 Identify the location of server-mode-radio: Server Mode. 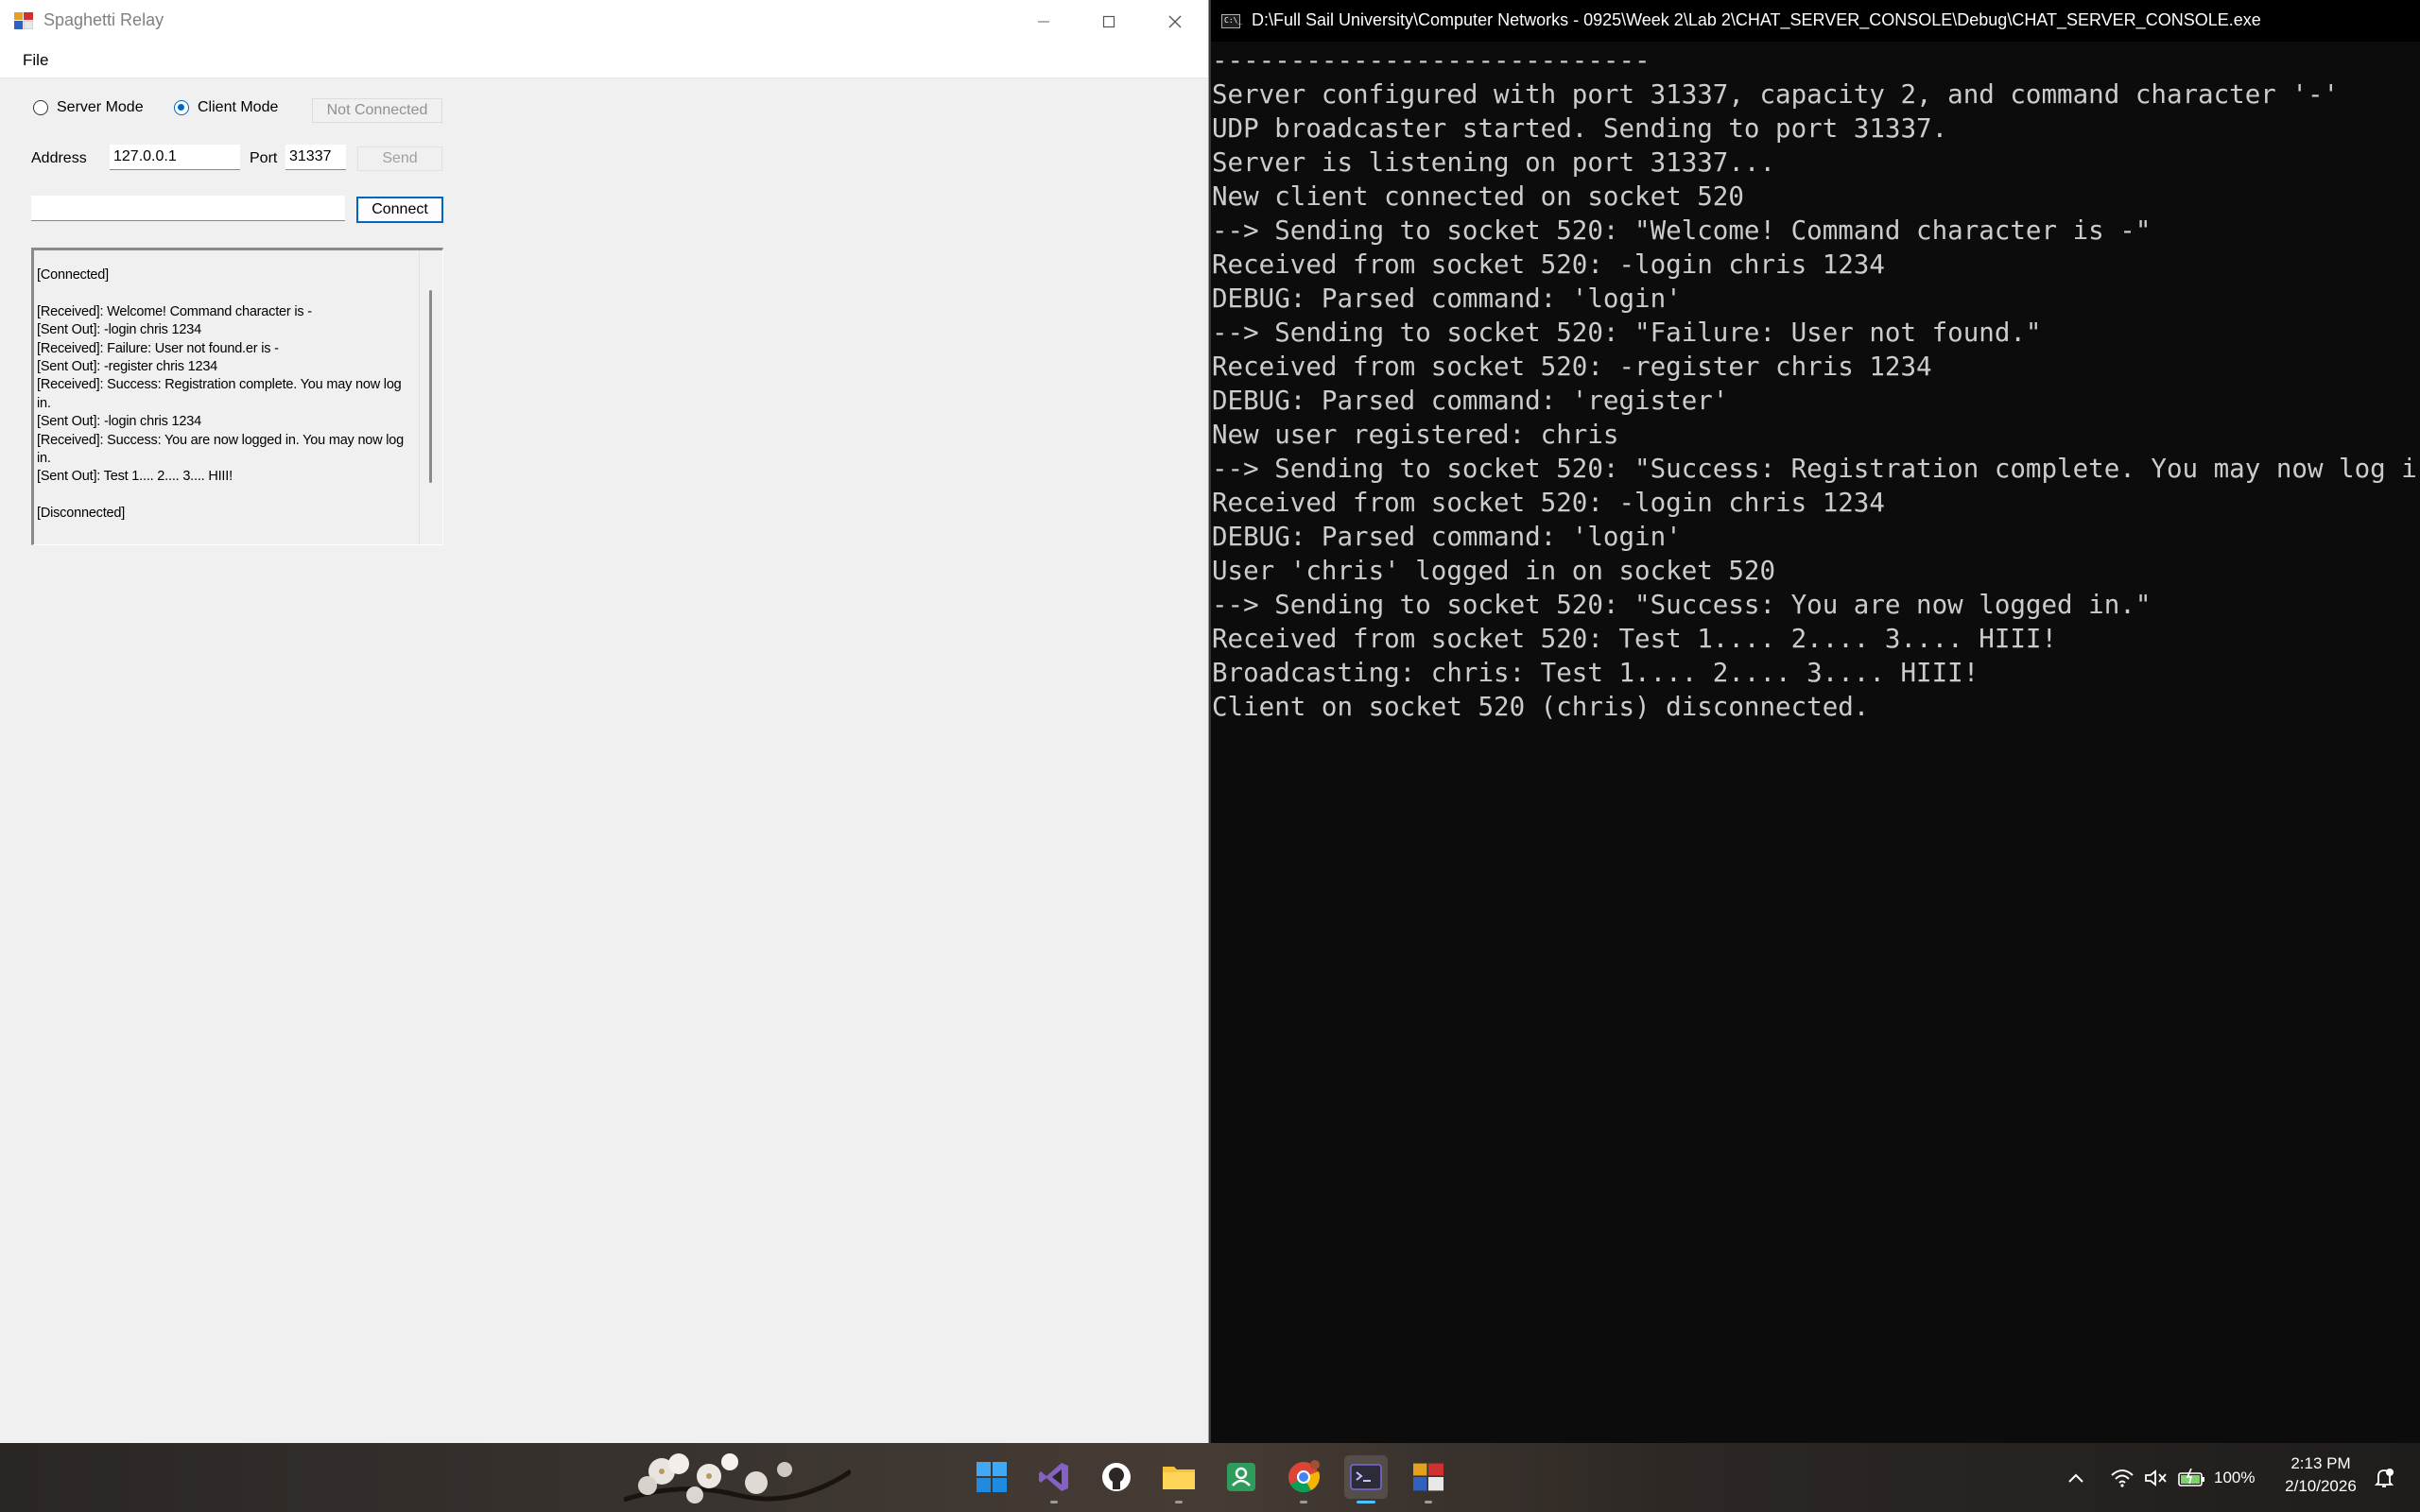
(88, 107).